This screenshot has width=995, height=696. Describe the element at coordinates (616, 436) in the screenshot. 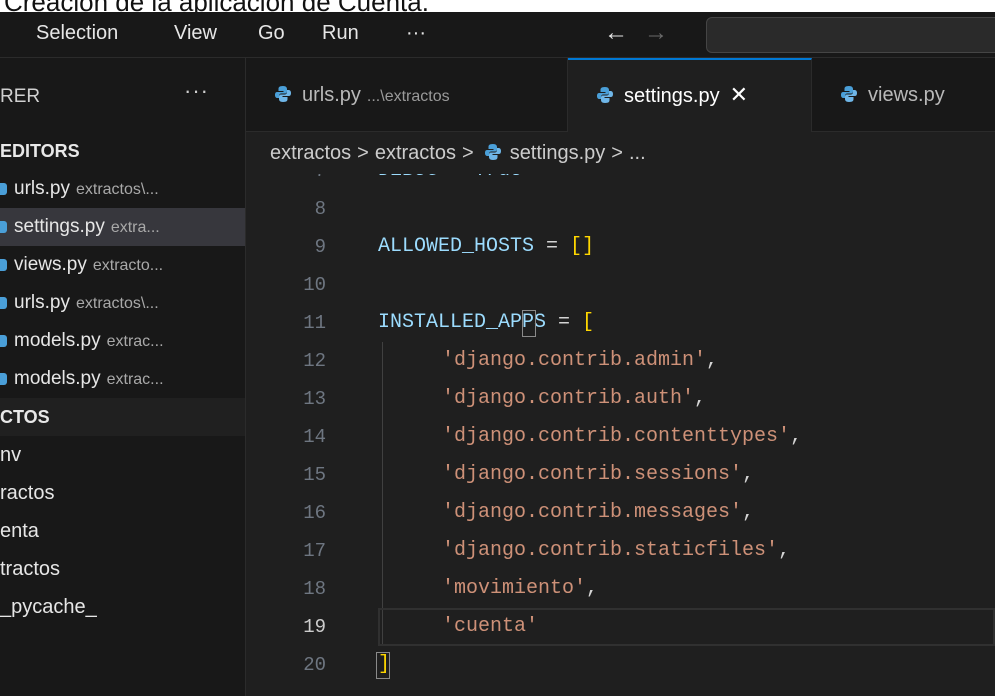

I see `code-string: 'django.contrib.contenttypes'` at that location.